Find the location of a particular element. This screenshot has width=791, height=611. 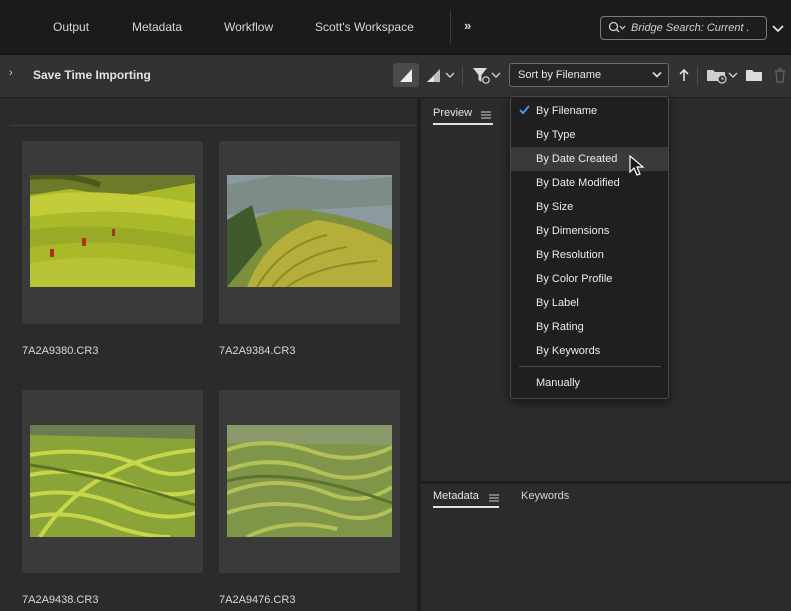

workspace-divider is located at coordinates (450, 27).